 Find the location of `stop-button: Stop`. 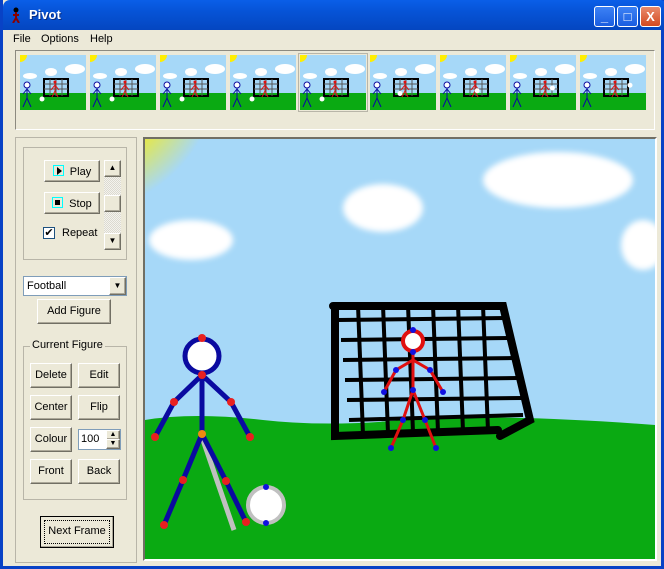

stop-button: Stop is located at coordinates (72, 203).